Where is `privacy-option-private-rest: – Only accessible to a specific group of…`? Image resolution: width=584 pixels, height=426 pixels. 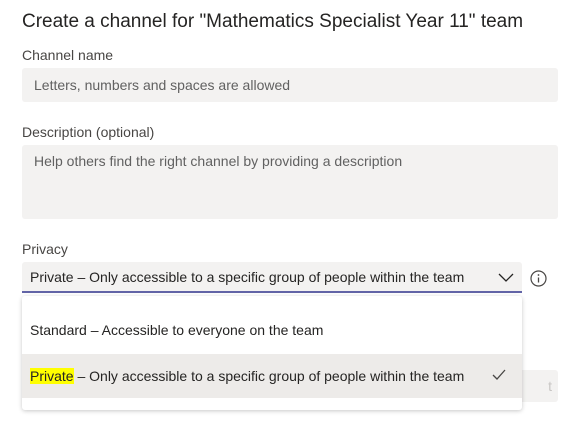
privacy-option-private-rest: – Only accessible to a specific group of… is located at coordinates (269, 376).